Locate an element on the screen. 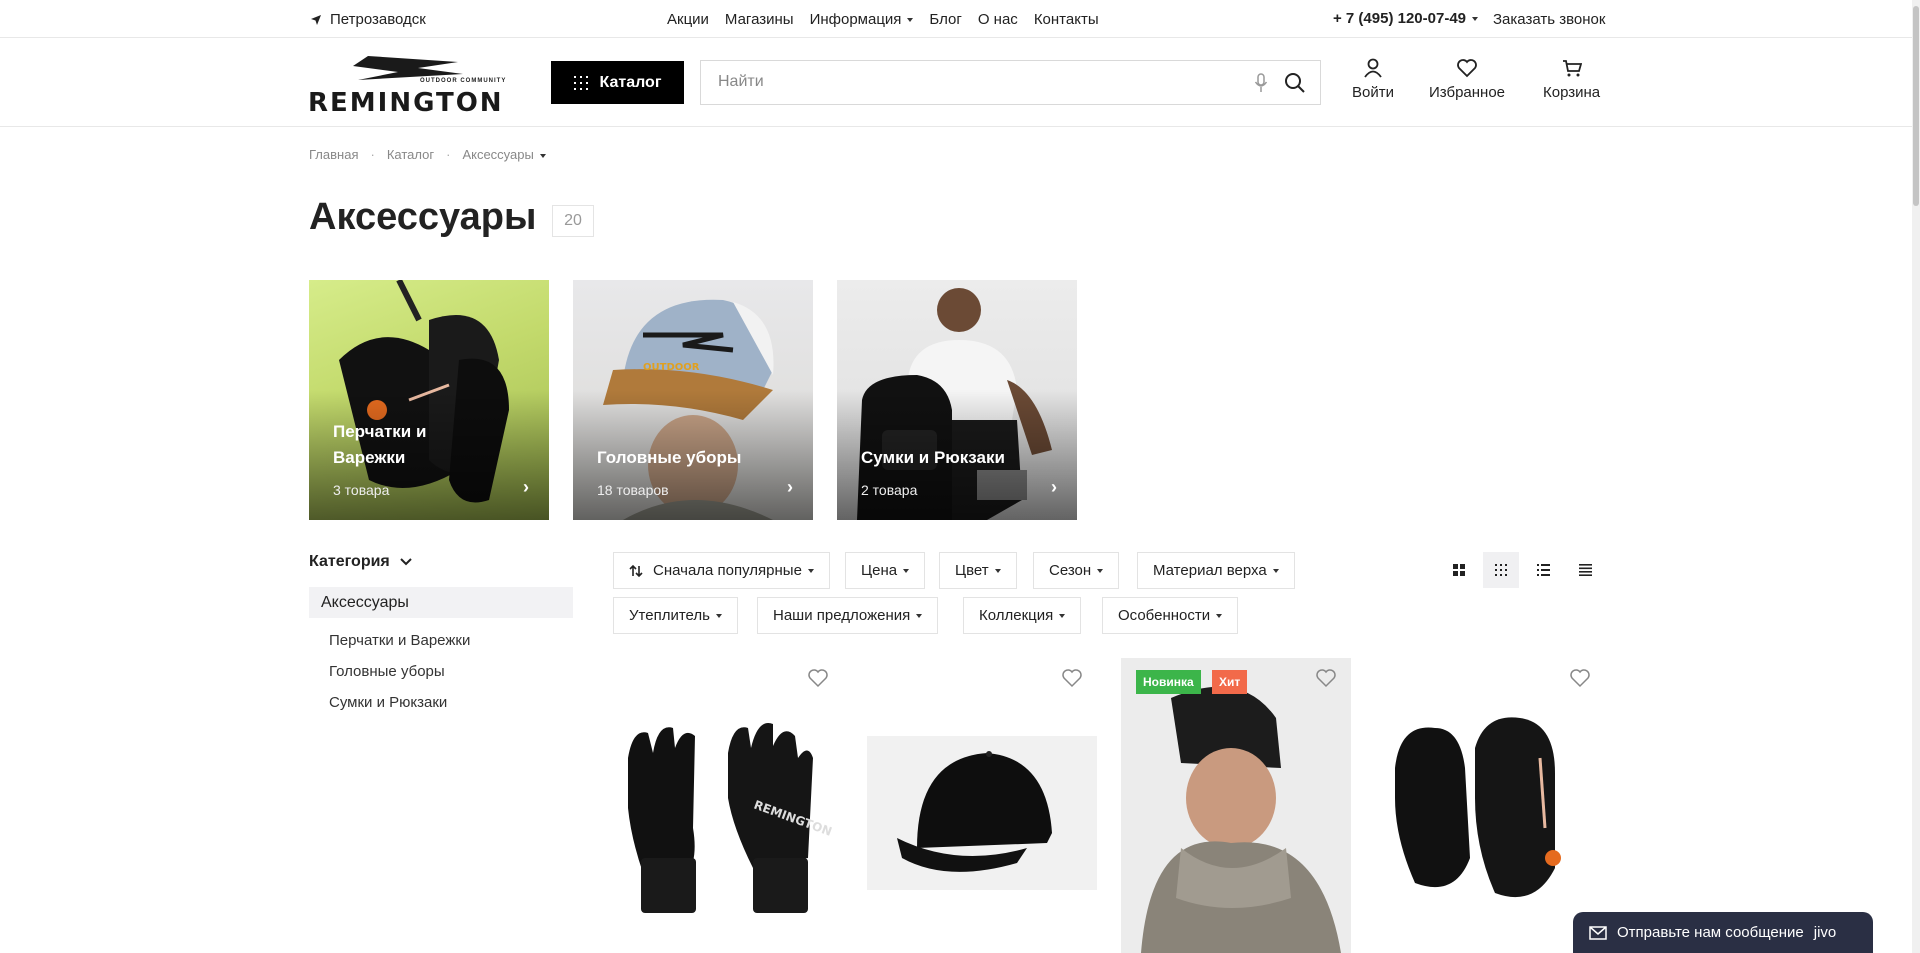 This screenshot has width=1920, height=953. logo-subtitle: OUTDOOR COMMUNITY is located at coordinates (463, 81).